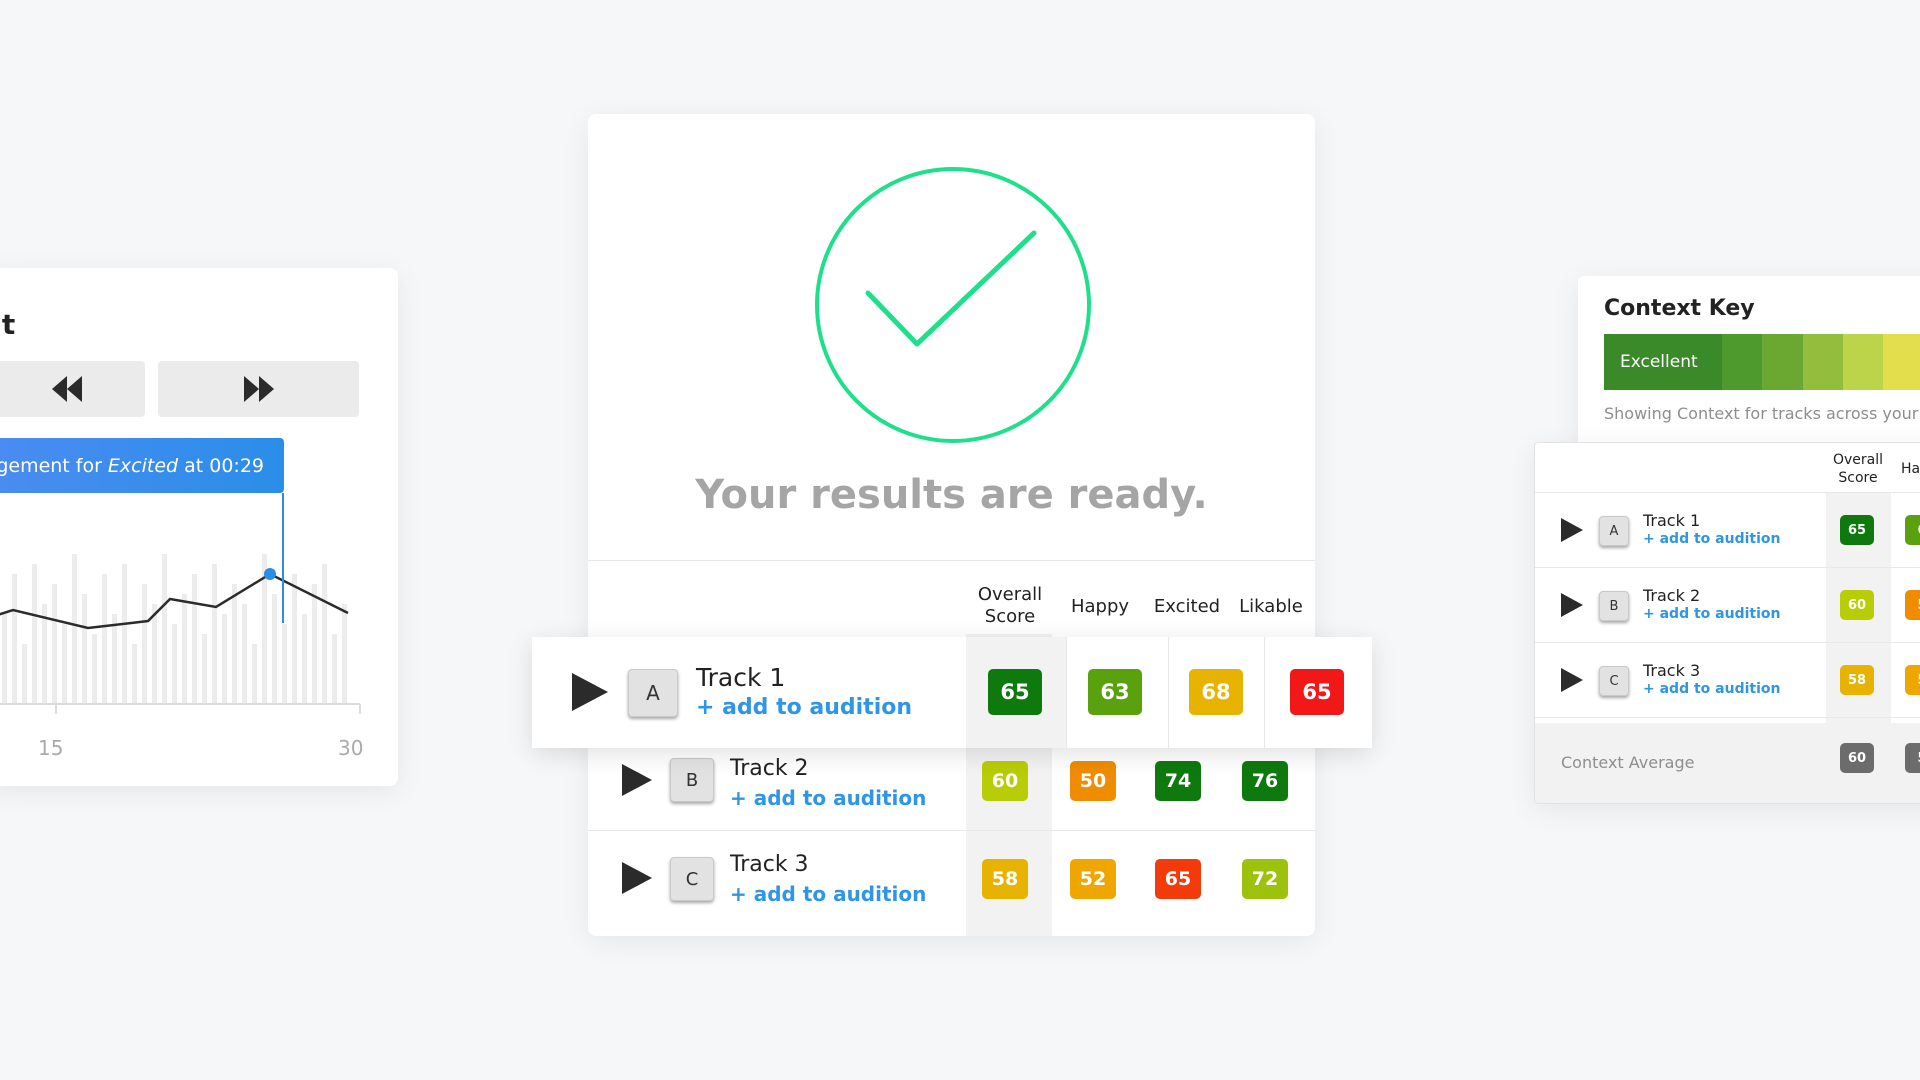 The width and height of the screenshot is (1920, 1080). Describe the element at coordinates (1910, 469) in the screenshot. I see `column-header-happy: Ha` at that location.